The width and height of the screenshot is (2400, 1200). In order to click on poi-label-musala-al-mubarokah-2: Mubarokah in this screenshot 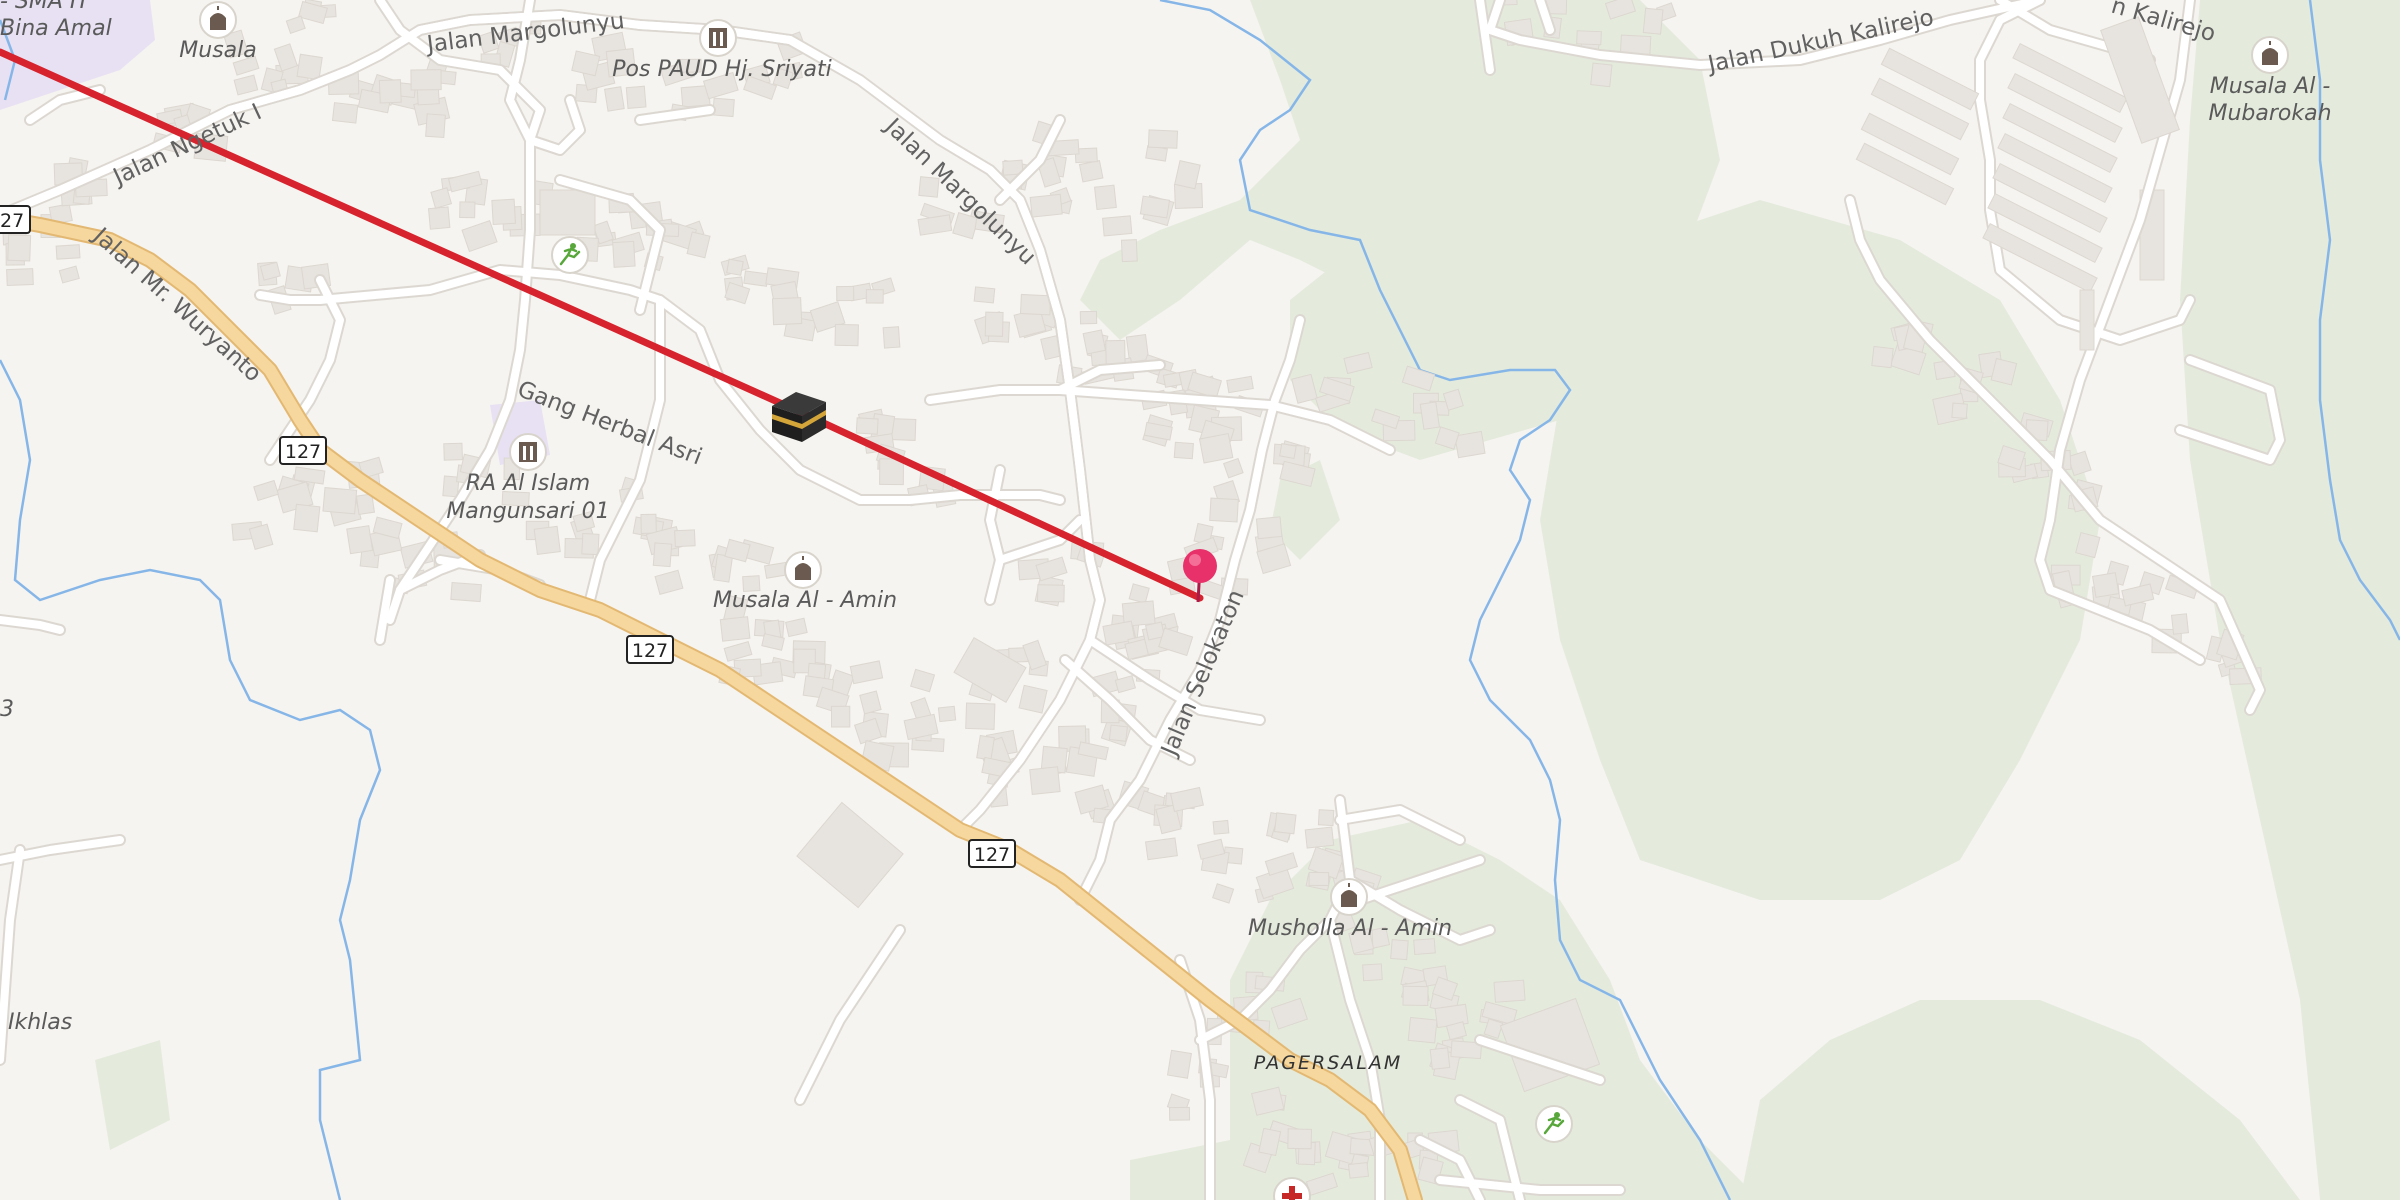, I will do `click(2269, 113)`.